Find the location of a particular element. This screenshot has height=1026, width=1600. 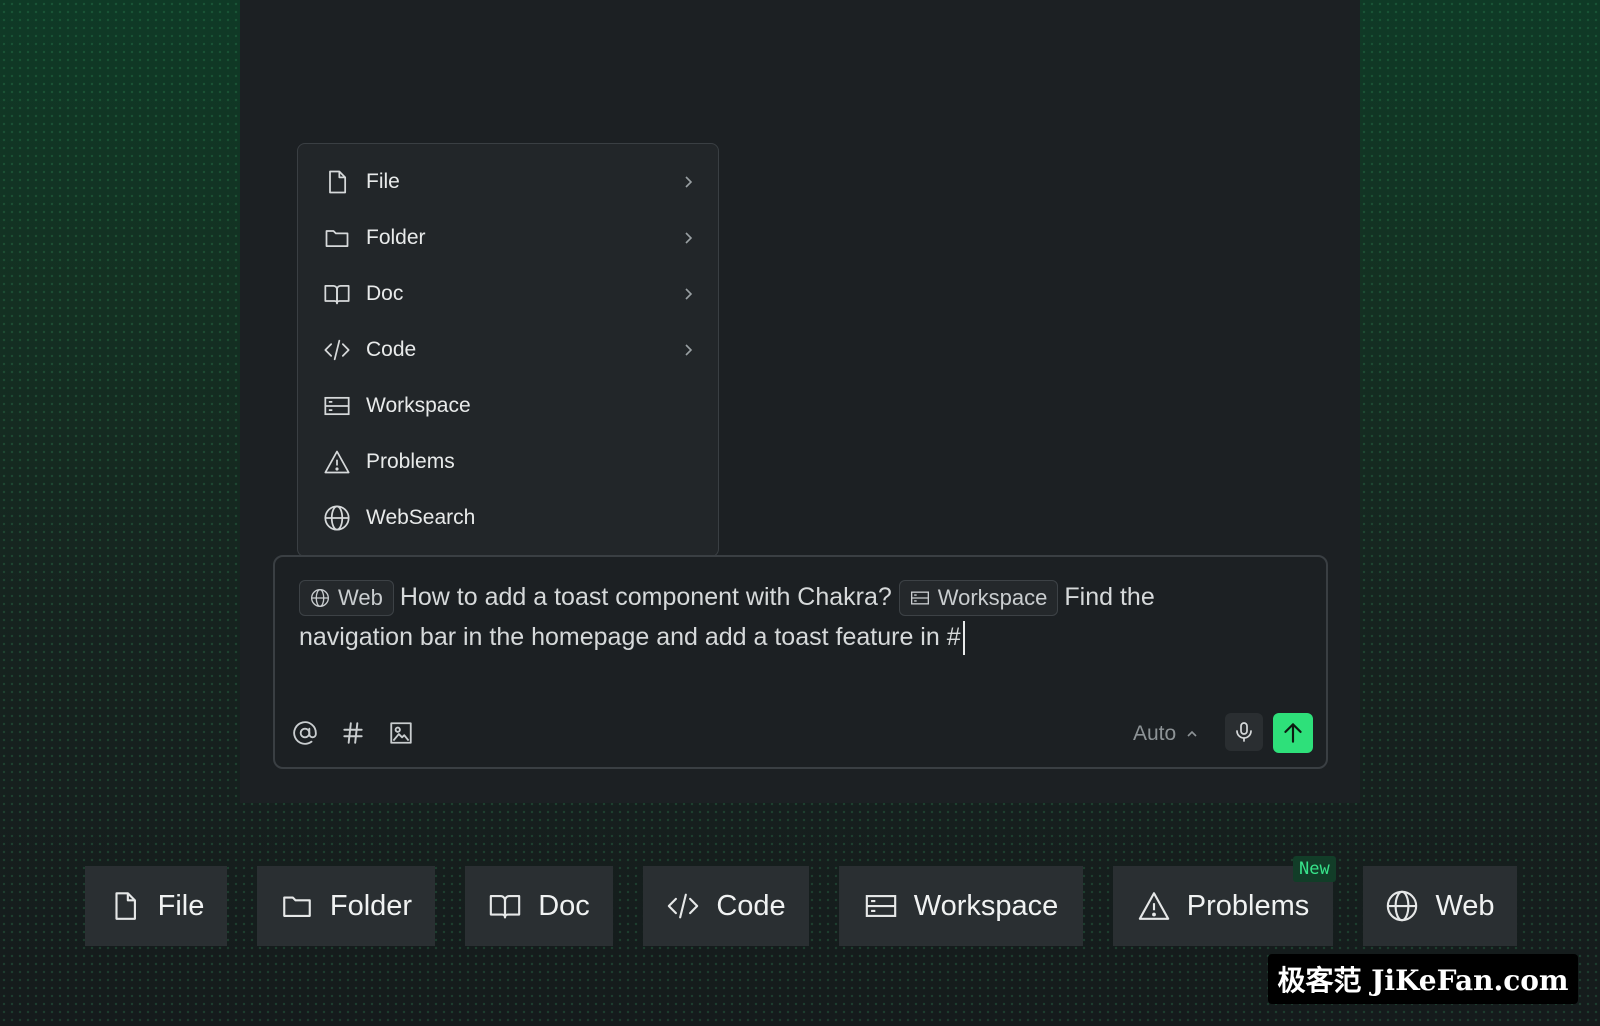

image-button is located at coordinates (401, 733).